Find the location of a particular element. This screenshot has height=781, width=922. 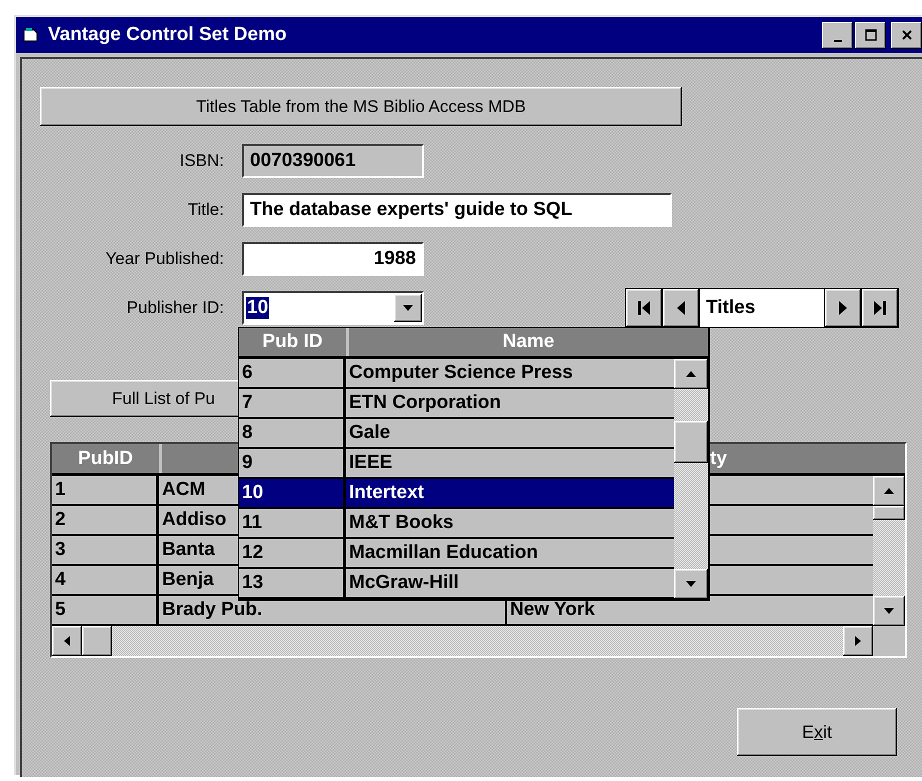

minimize-icon is located at coordinates (838, 41).